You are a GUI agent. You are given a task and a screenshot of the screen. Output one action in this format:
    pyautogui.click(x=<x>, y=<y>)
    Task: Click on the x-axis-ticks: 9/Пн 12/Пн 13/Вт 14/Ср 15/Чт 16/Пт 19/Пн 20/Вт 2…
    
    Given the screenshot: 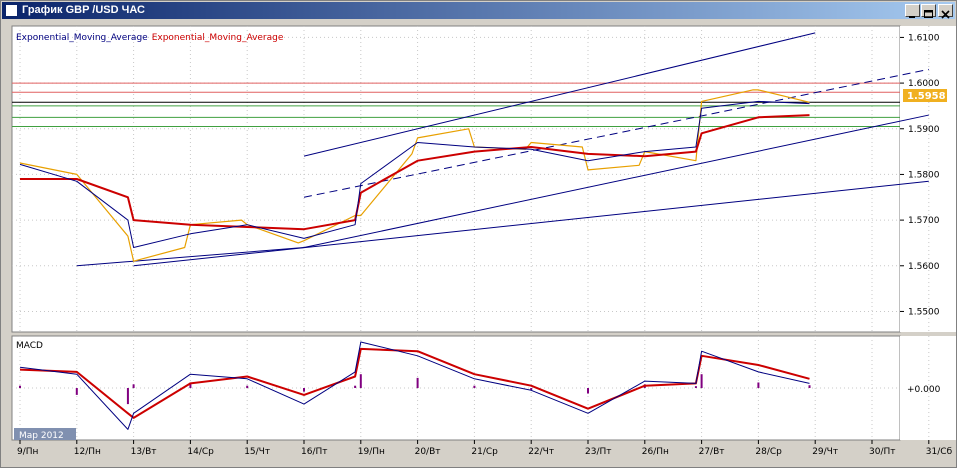 What is the action you would take?
    pyautogui.click(x=485, y=448)
    